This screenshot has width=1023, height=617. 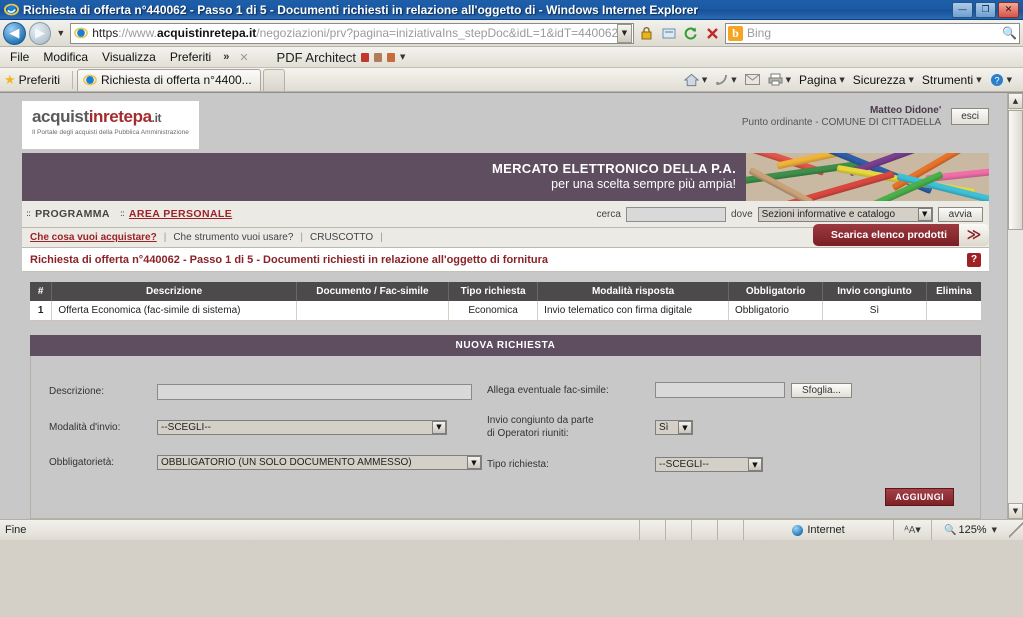 What do you see at coordinates (1009, 80) in the screenshot?
I see `help-chevron-down-icon: ▼` at bounding box center [1009, 80].